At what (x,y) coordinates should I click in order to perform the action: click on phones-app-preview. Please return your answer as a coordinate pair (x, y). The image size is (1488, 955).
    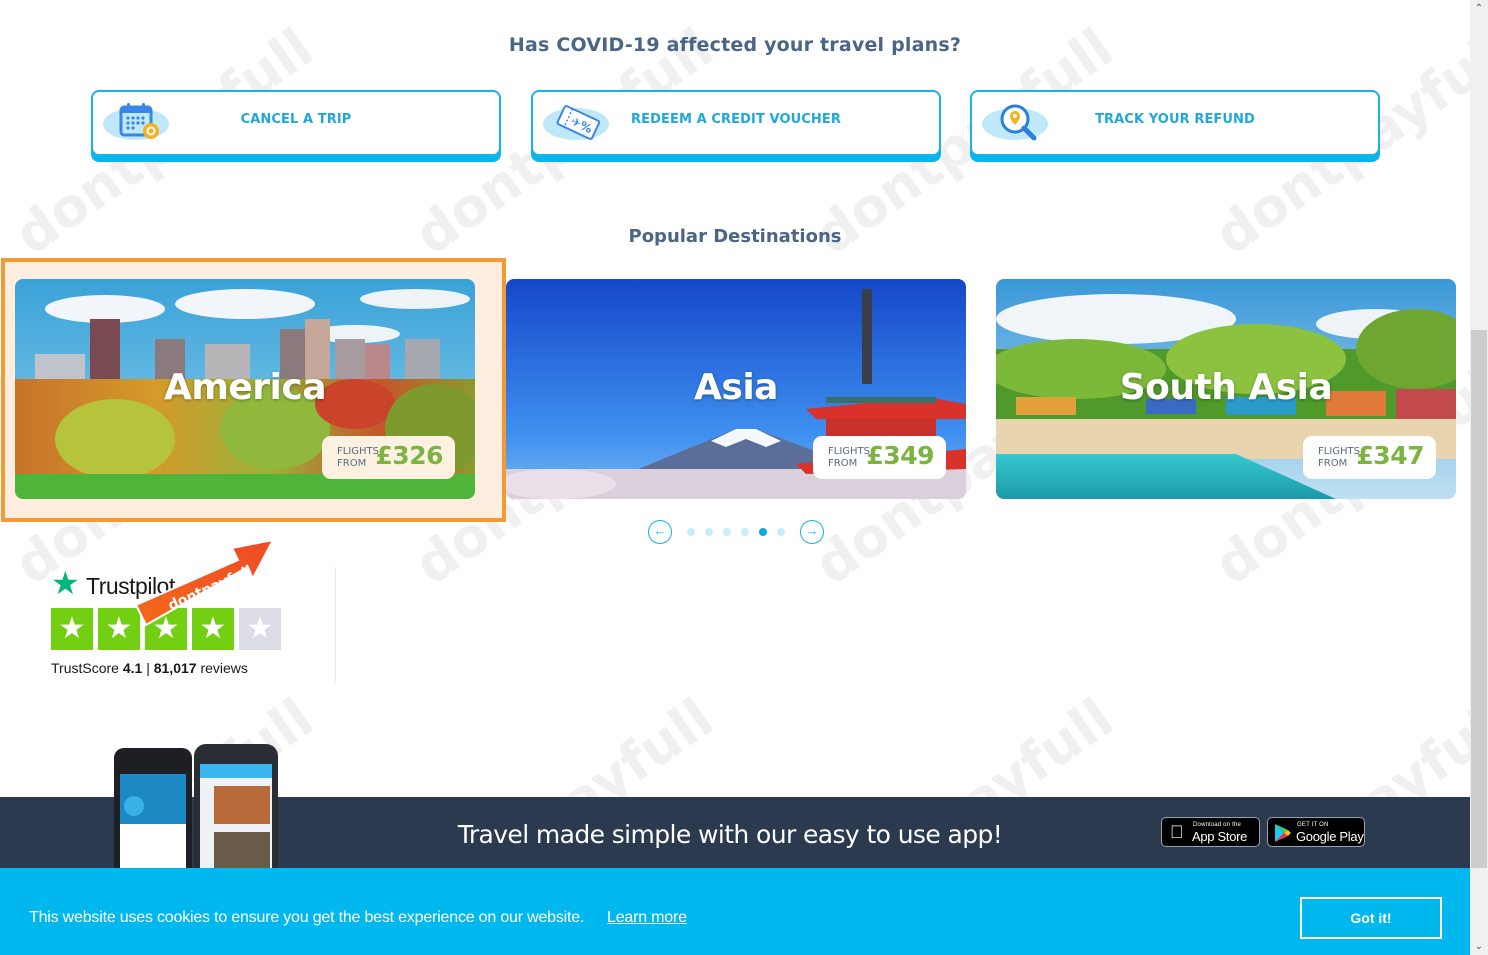
    Looking at the image, I should click on (196, 809).